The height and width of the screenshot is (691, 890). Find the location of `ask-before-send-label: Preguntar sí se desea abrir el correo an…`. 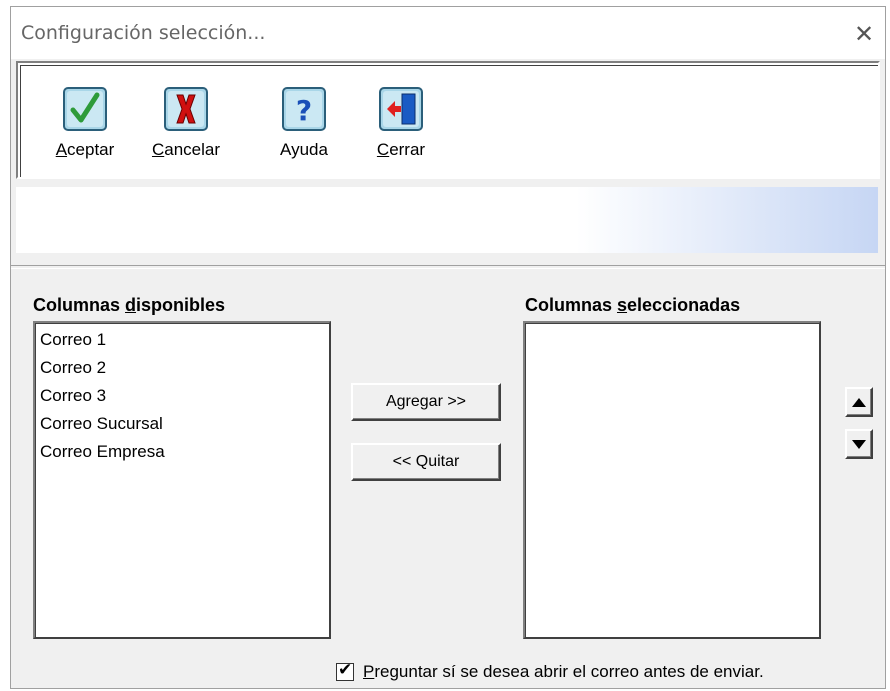

ask-before-send-label: Preguntar sí se desea abrir el correo an… is located at coordinates (563, 672).